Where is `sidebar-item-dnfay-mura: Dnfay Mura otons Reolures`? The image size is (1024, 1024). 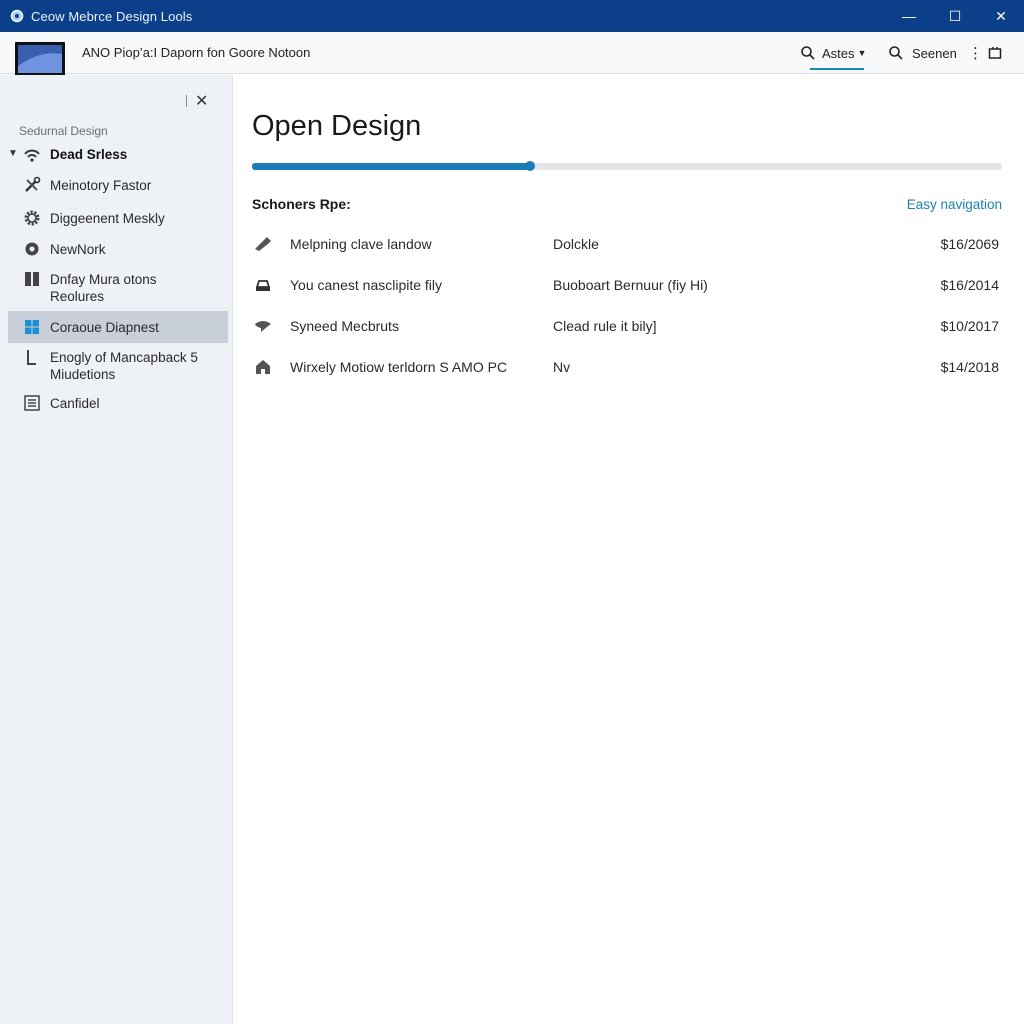
sidebar-item-dnfay-mura: Dnfay Mura otons Reolures is located at coordinates (118, 287).